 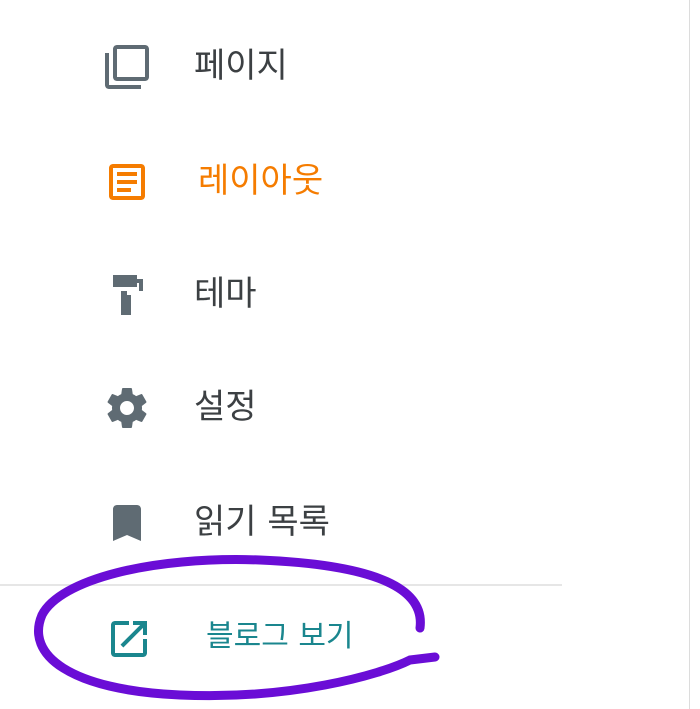 I want to click on sidebar-item-layout: 레이아웃, so click(x=300, y=180).